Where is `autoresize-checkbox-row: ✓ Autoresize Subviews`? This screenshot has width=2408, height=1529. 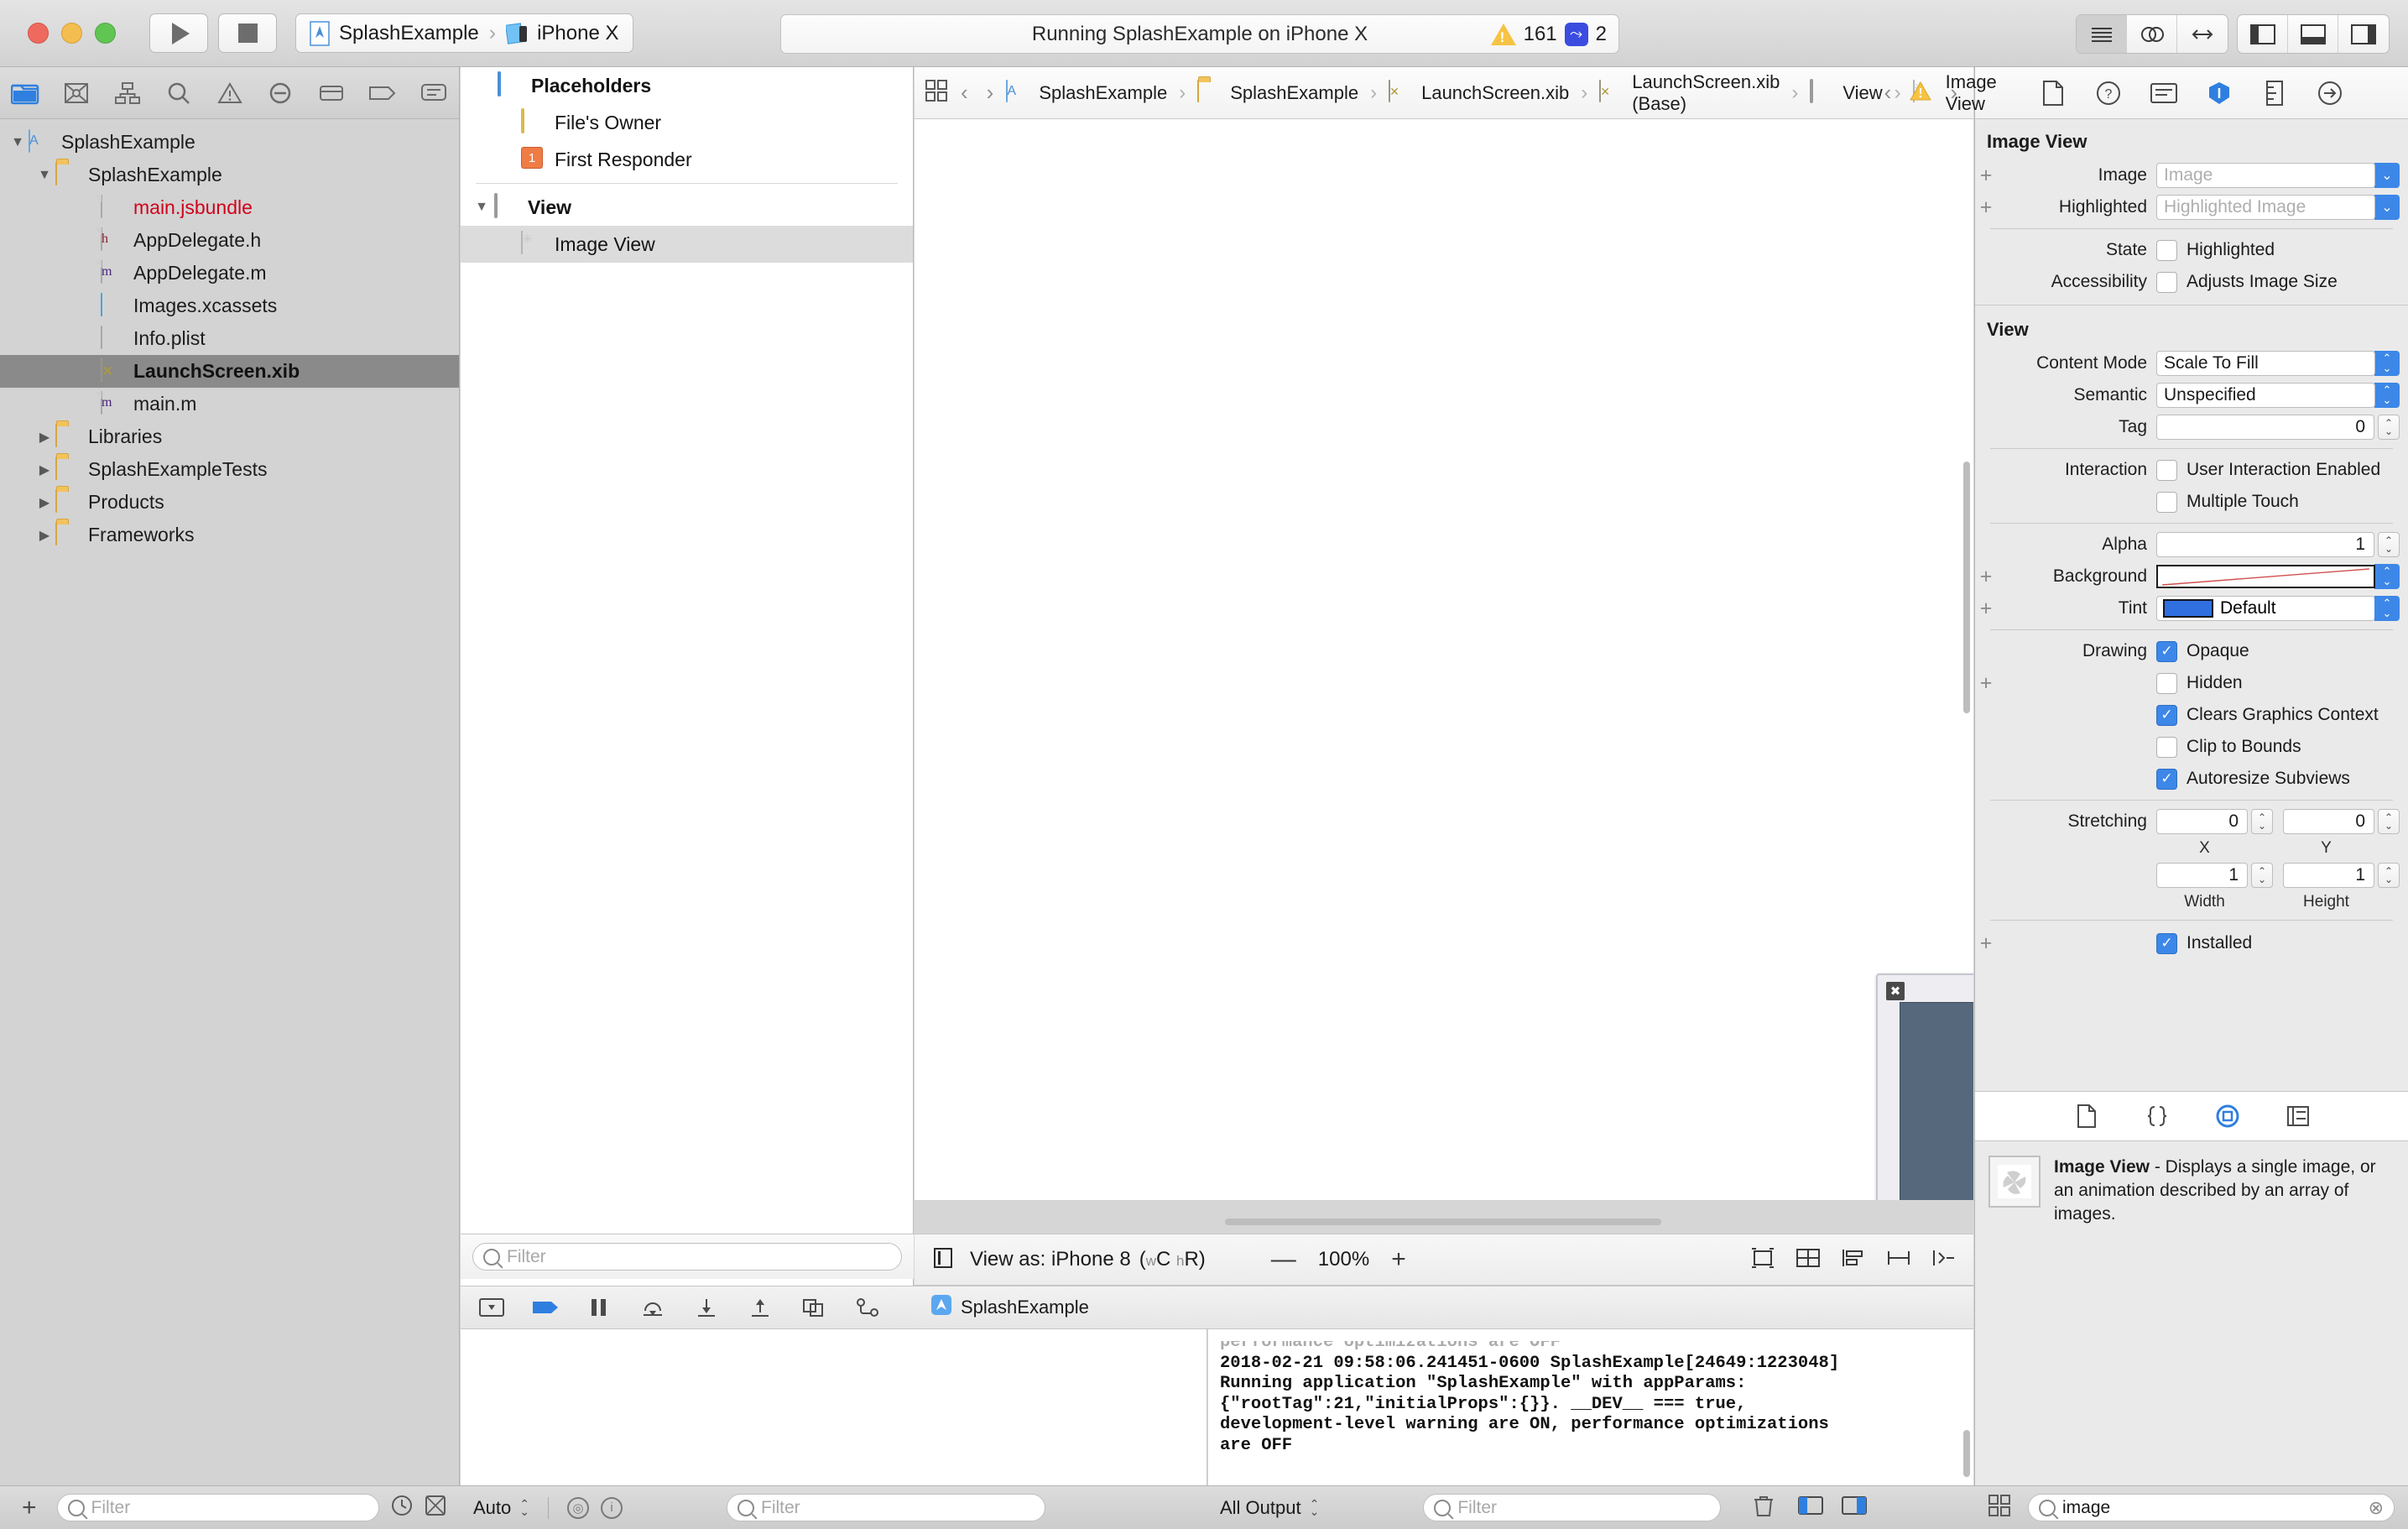 autoresize-checkbox-row: ✓ Autoresize Subviews is located at coordinates (2253, 779).